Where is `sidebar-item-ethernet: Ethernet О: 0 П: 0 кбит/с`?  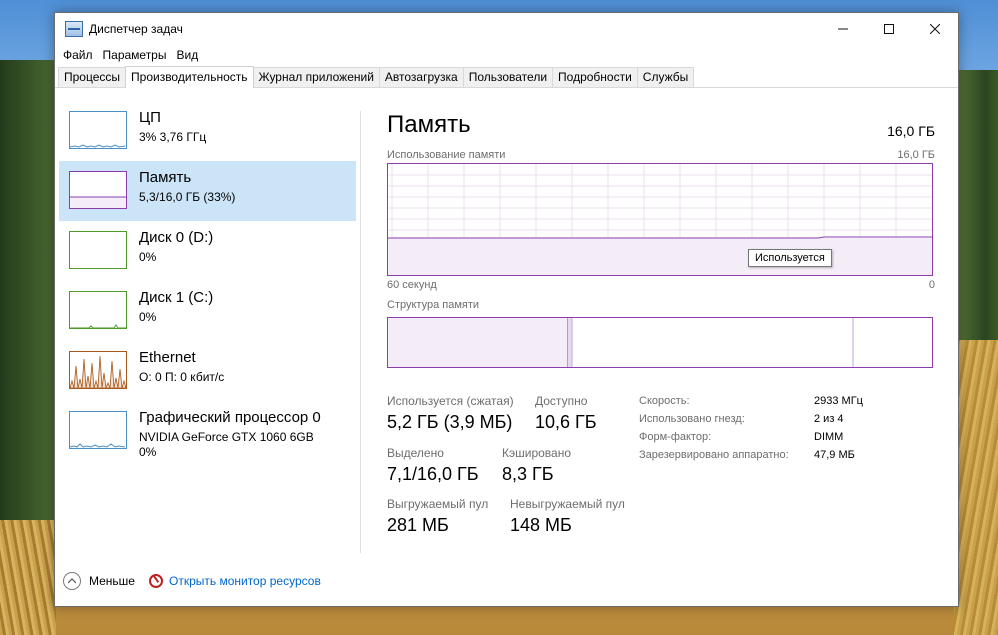 sidebar-item-ethernet: Ethernet О: 0 П: 0 кбит/с is located at coordinates (207, 371).